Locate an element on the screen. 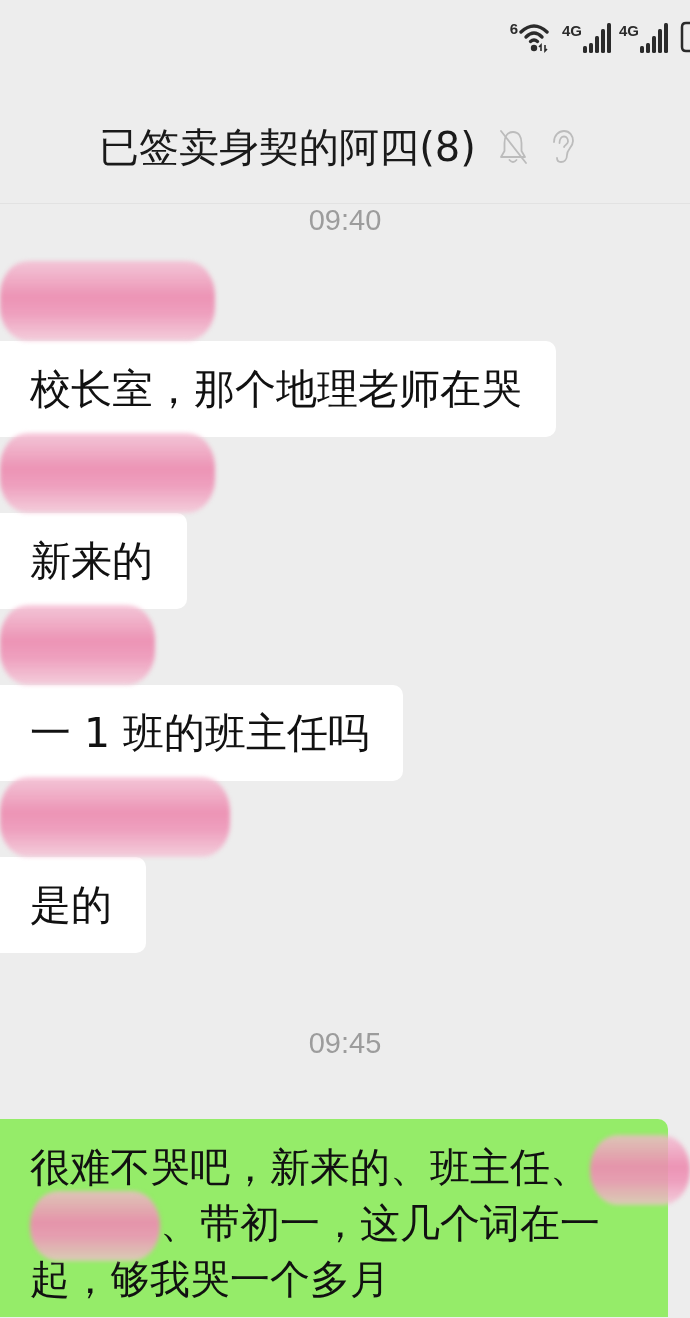 This screenshot has height=1318, width=690. wifi-standard-label: 6 is located at coordinates (513, 28).